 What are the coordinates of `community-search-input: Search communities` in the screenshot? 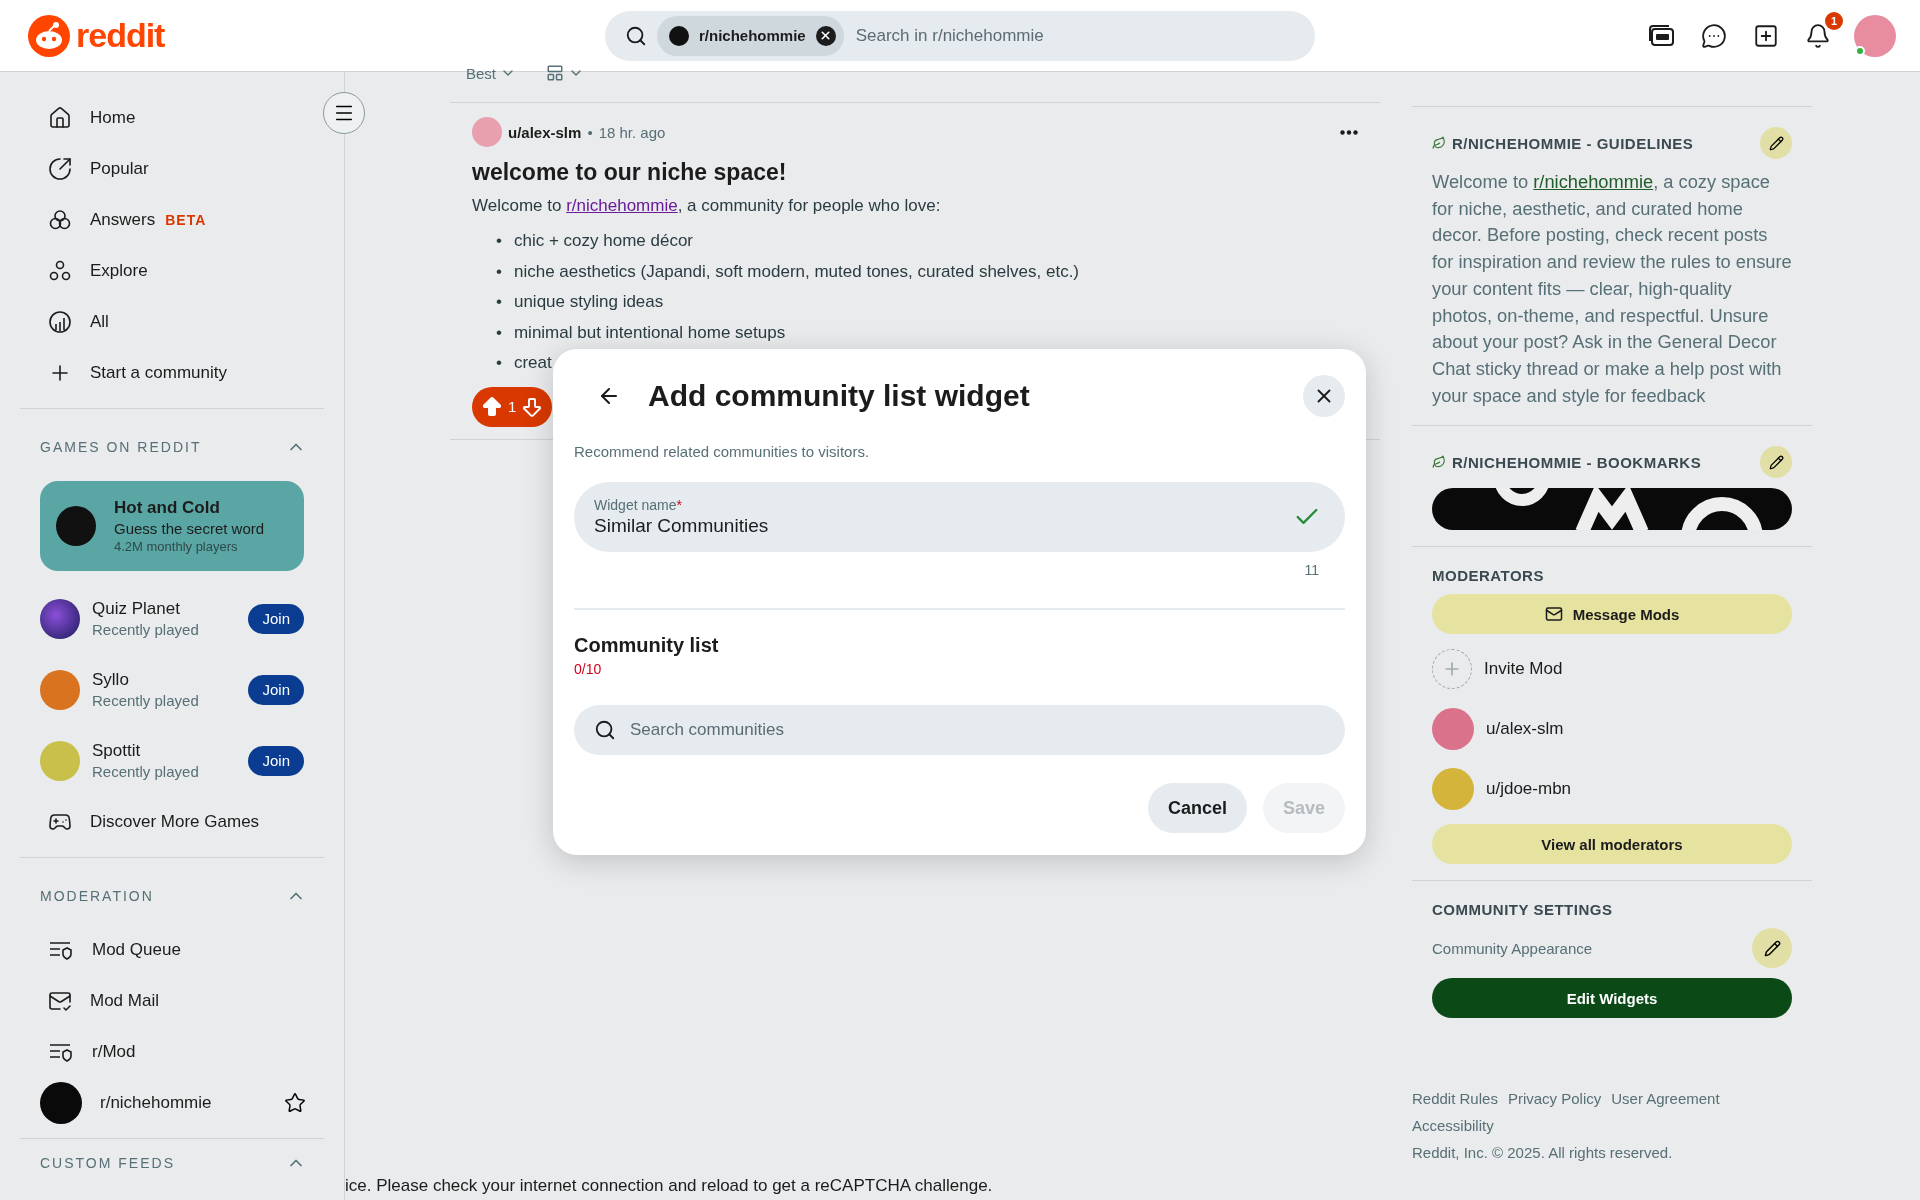 It's located at (976, 730).